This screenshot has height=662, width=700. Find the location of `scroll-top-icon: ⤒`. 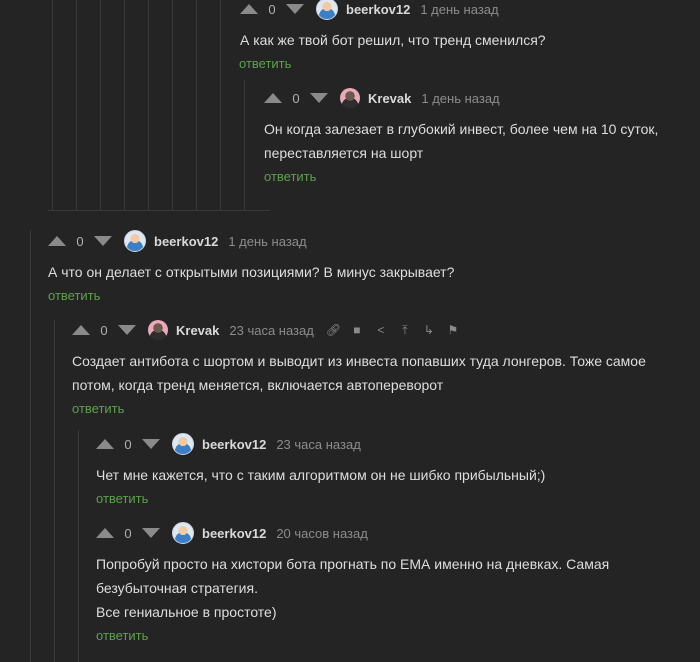

scroll-top-icon: ⤒ is located at coordinates (405, 330).